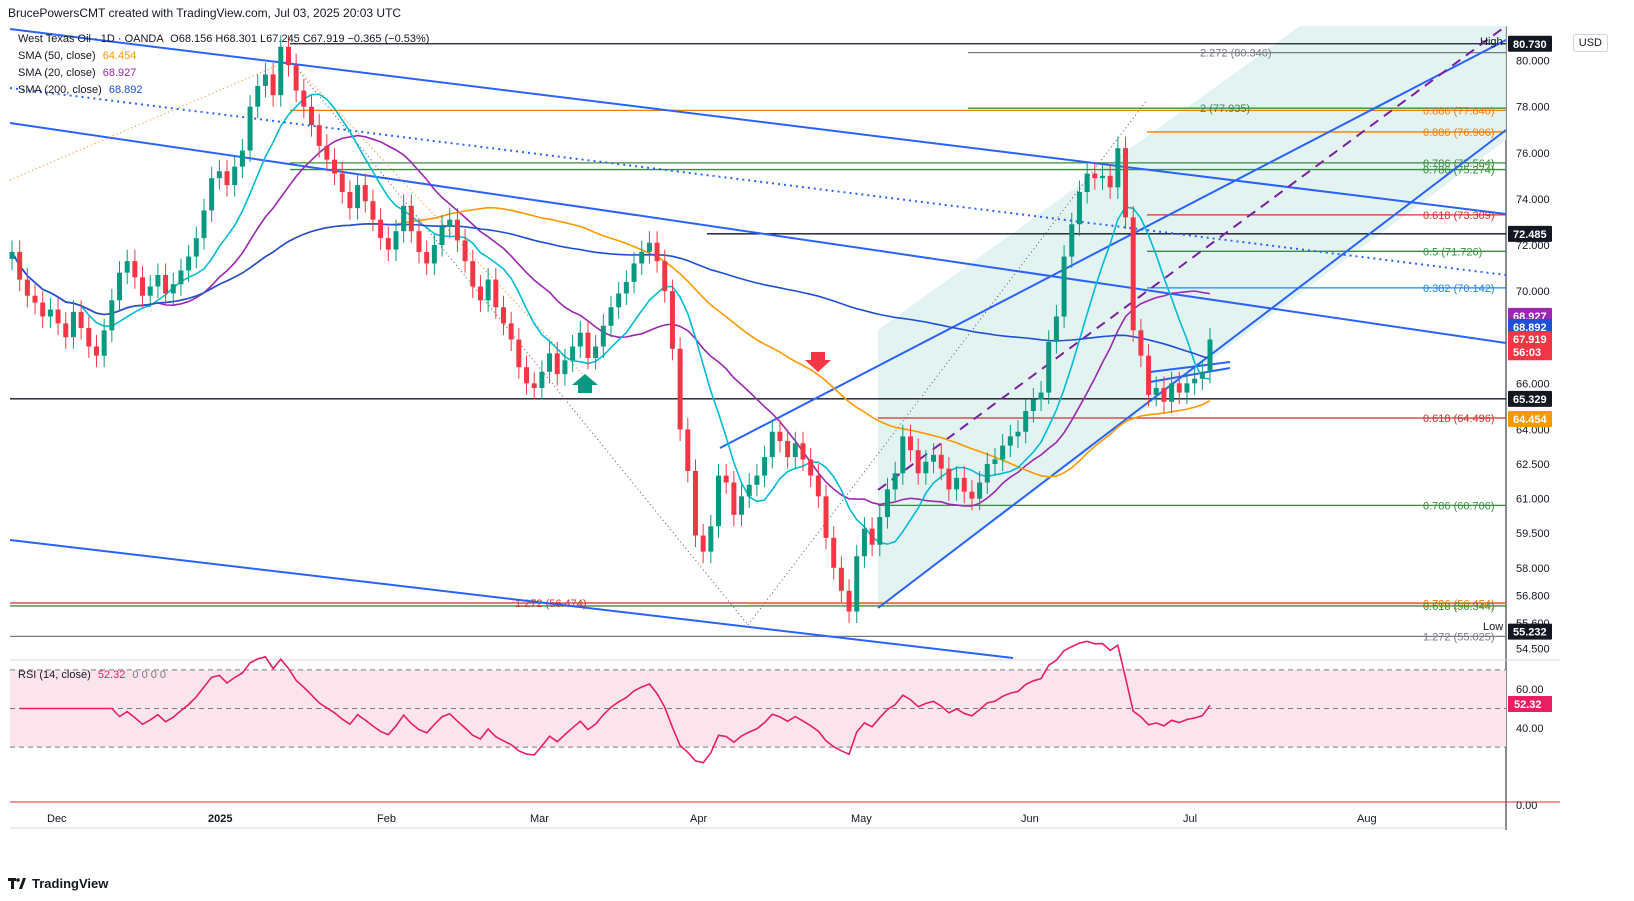  What do you see at coordinates (17, 883) in the screenshot?
I see `tradingview-logo-icon` at bounding box center [17, 883].